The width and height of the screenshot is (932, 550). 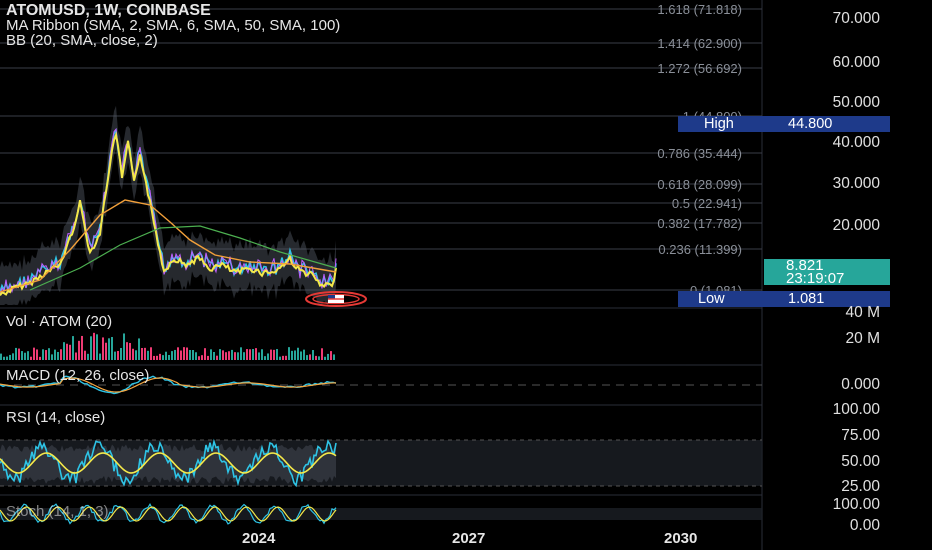 What do you see at coordinates (336, 299) in the screenshot?
I see `flag-marker-icon` at bounding box center [336, 299].